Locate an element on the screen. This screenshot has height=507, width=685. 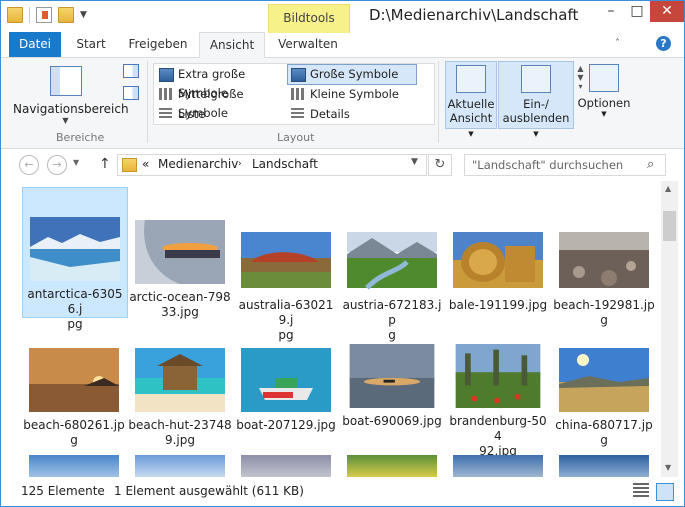
file-item: beach-hut-23748 9.jpg is located at coordinates (180, 396).